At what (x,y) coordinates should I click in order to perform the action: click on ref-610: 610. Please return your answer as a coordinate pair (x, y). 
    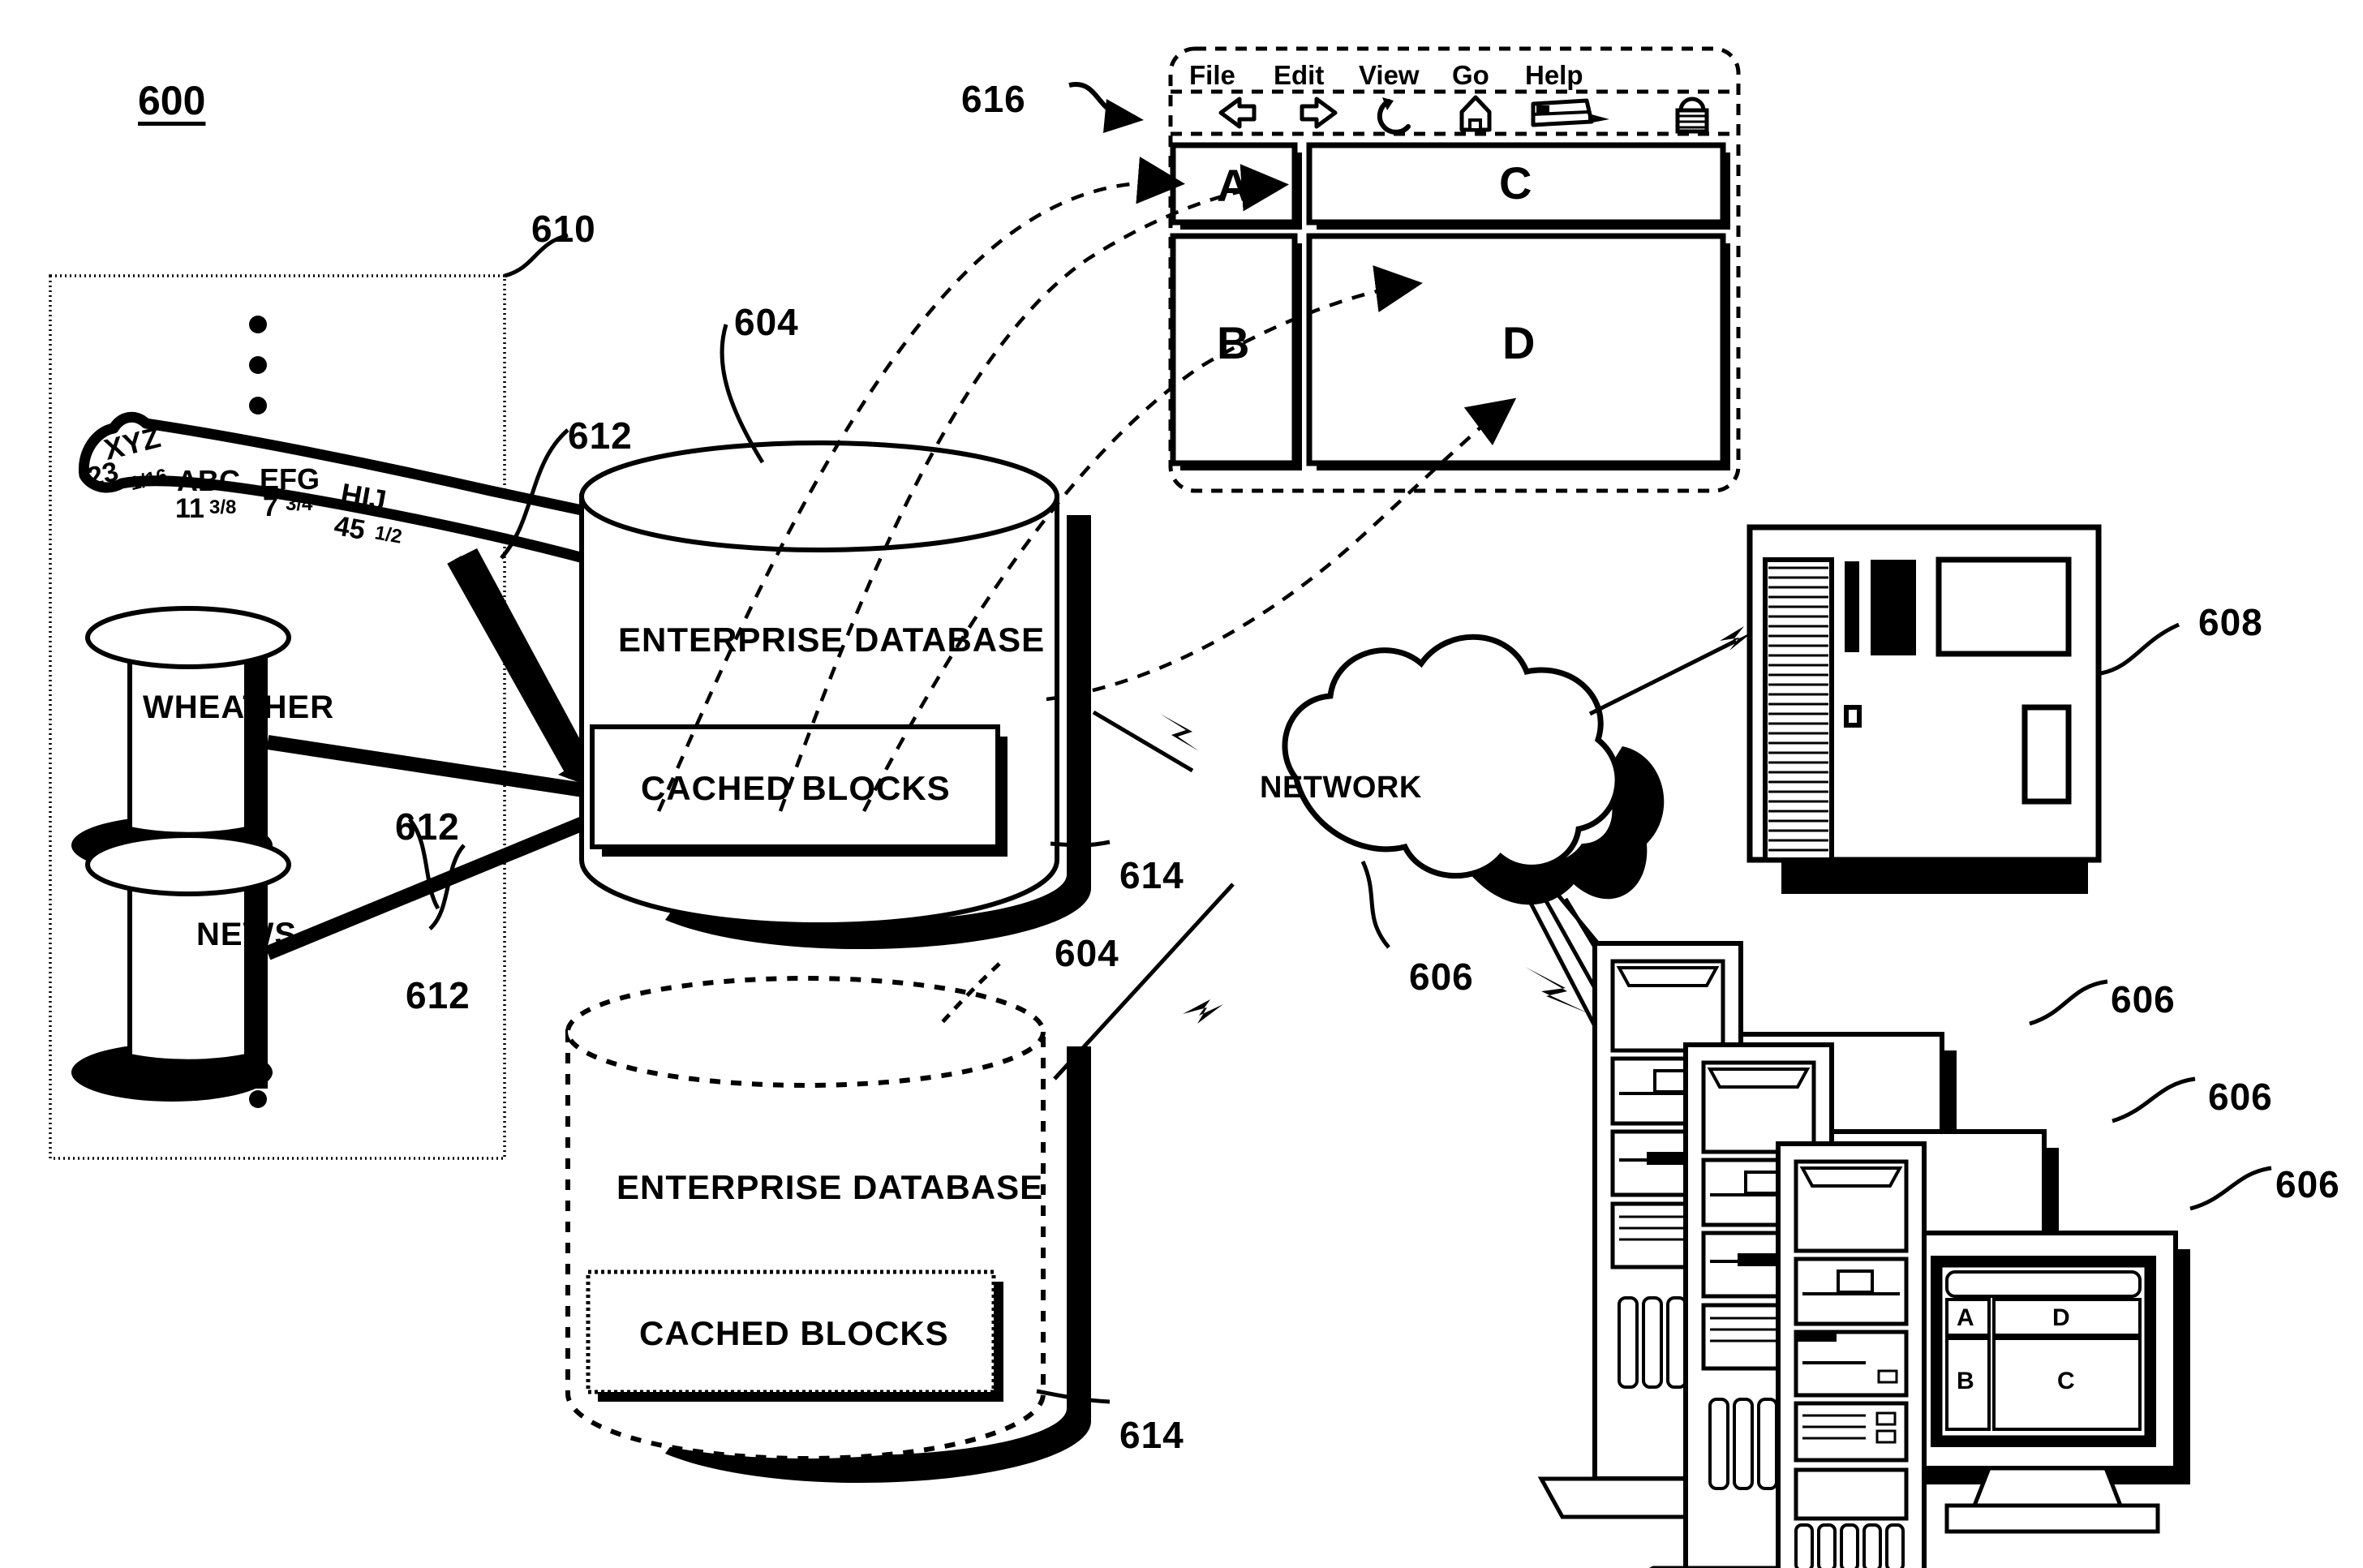
    Looking at the image, I should click on (563, 229).